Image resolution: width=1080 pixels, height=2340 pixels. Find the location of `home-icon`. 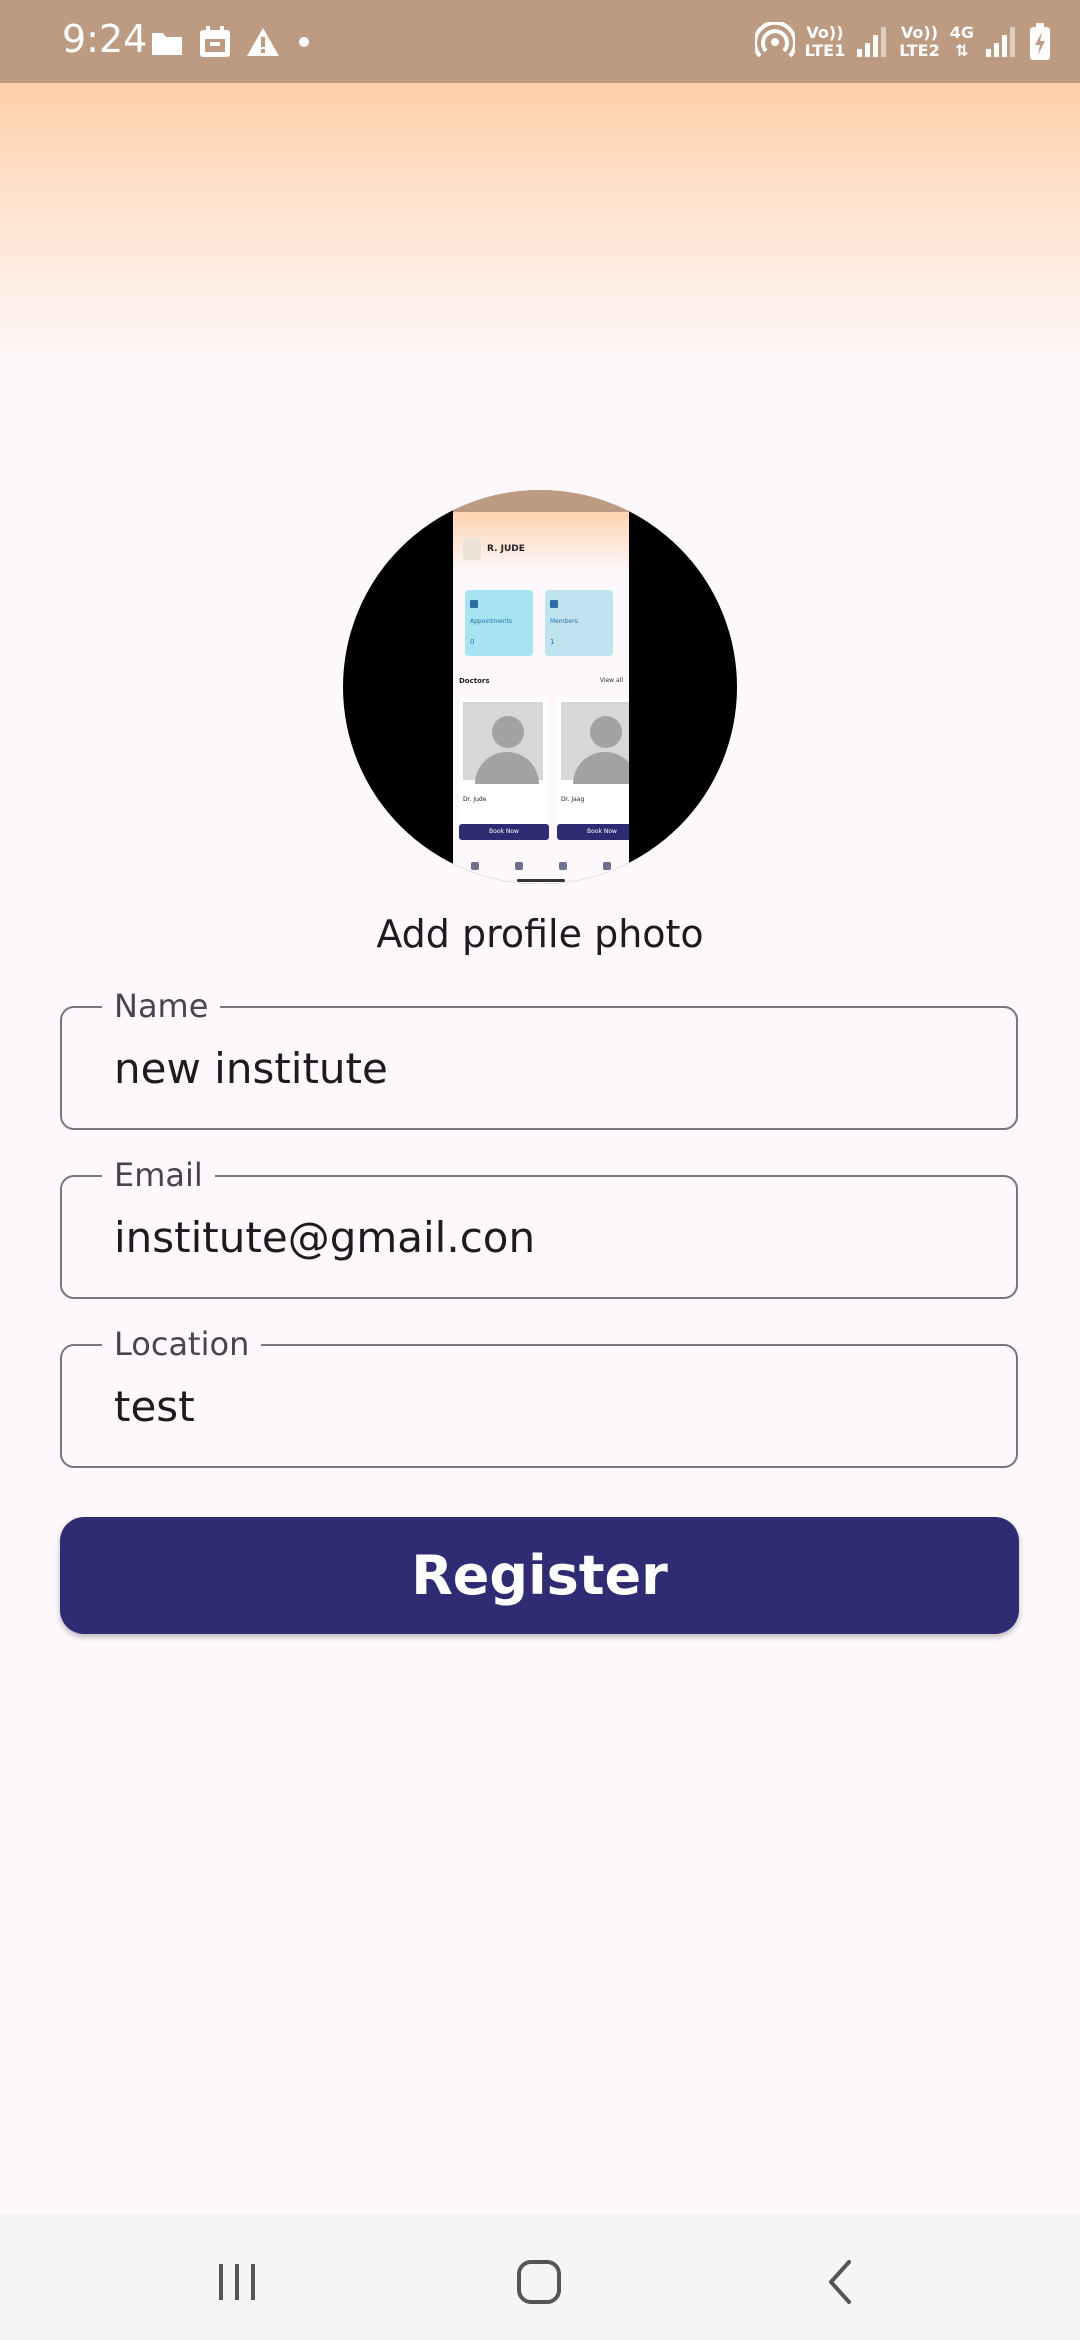

home-icon is located at coordinates (539, 2282).